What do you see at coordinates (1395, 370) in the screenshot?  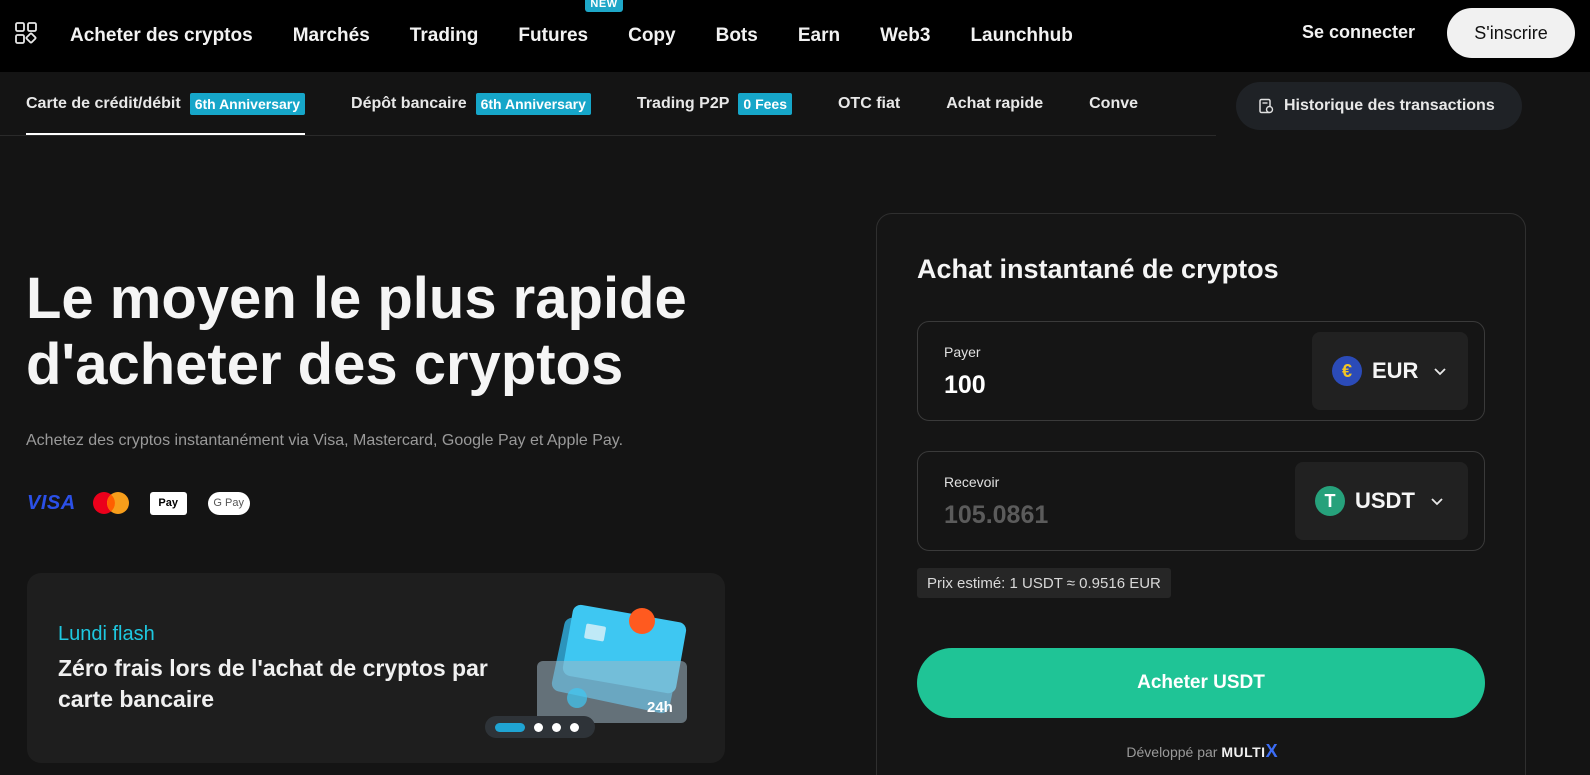 I see `pay-currency-label: EUR` at bounding box center [1395, 370].